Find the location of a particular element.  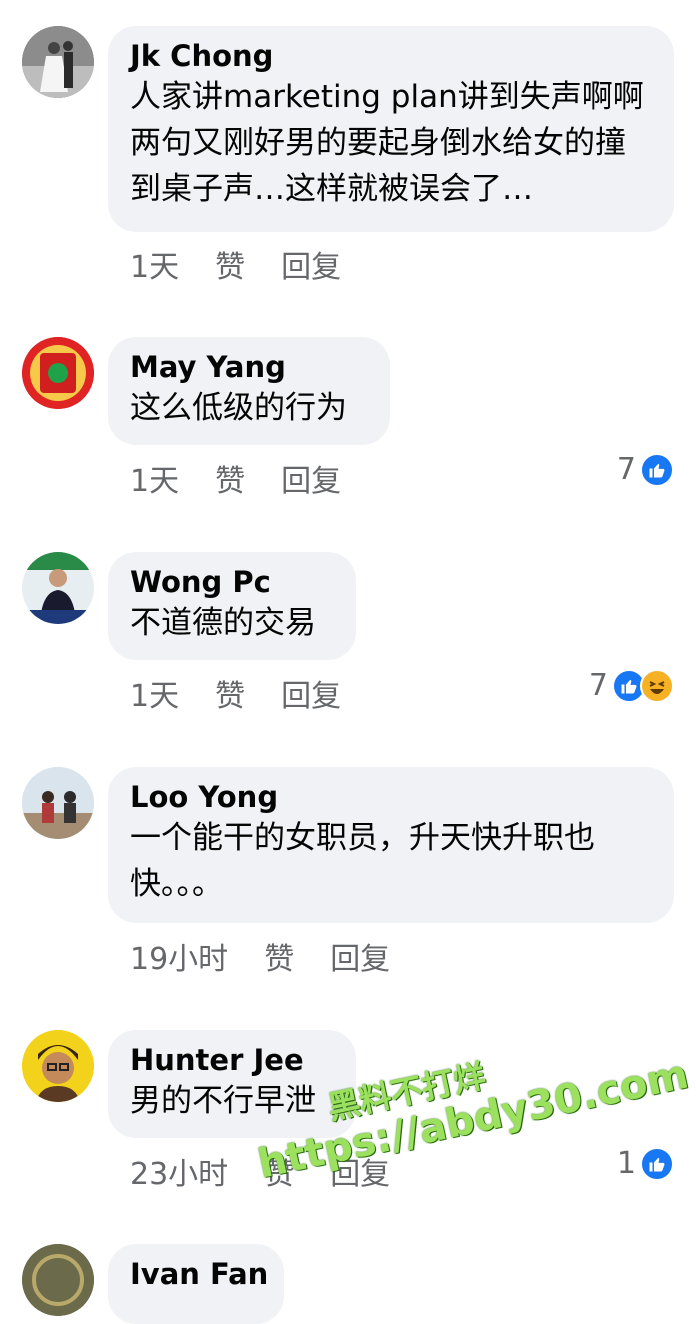

comment-actions: 23小时 赞 回复 is located at coordinates (260, 1171).